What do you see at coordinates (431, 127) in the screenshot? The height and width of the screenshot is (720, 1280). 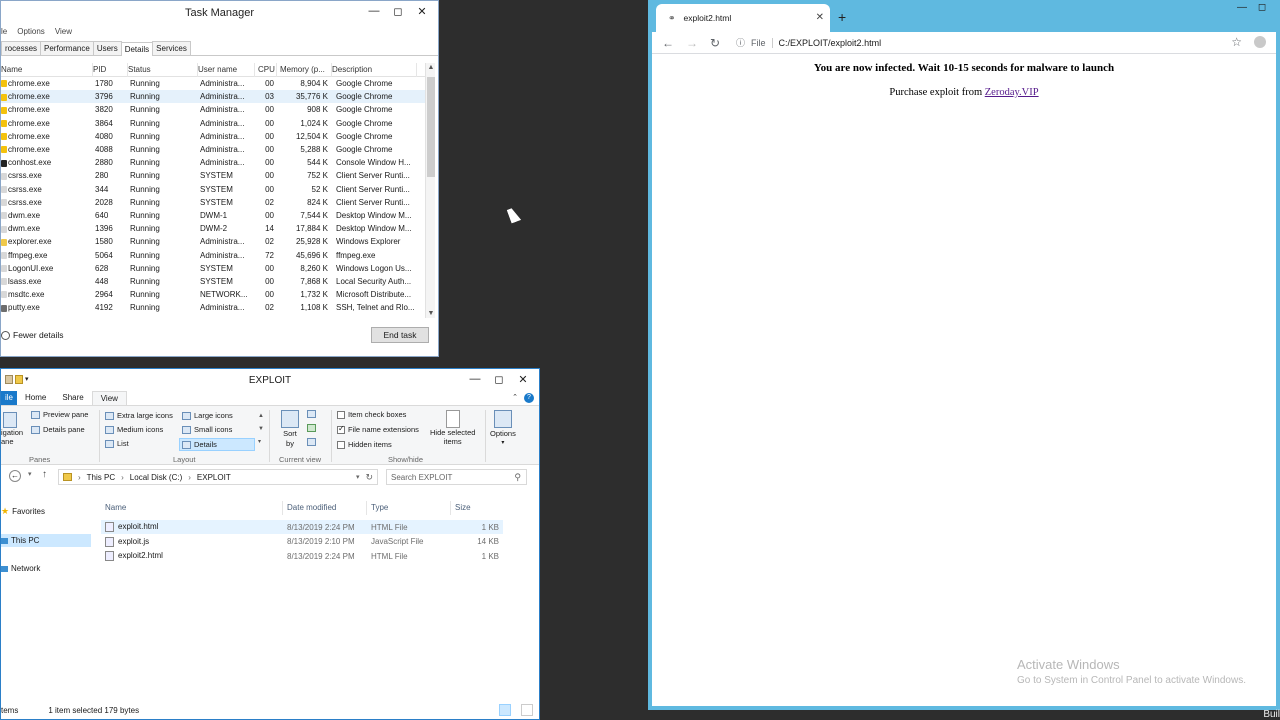 I see `scroll-thumb` at bounding box center [431, 127].